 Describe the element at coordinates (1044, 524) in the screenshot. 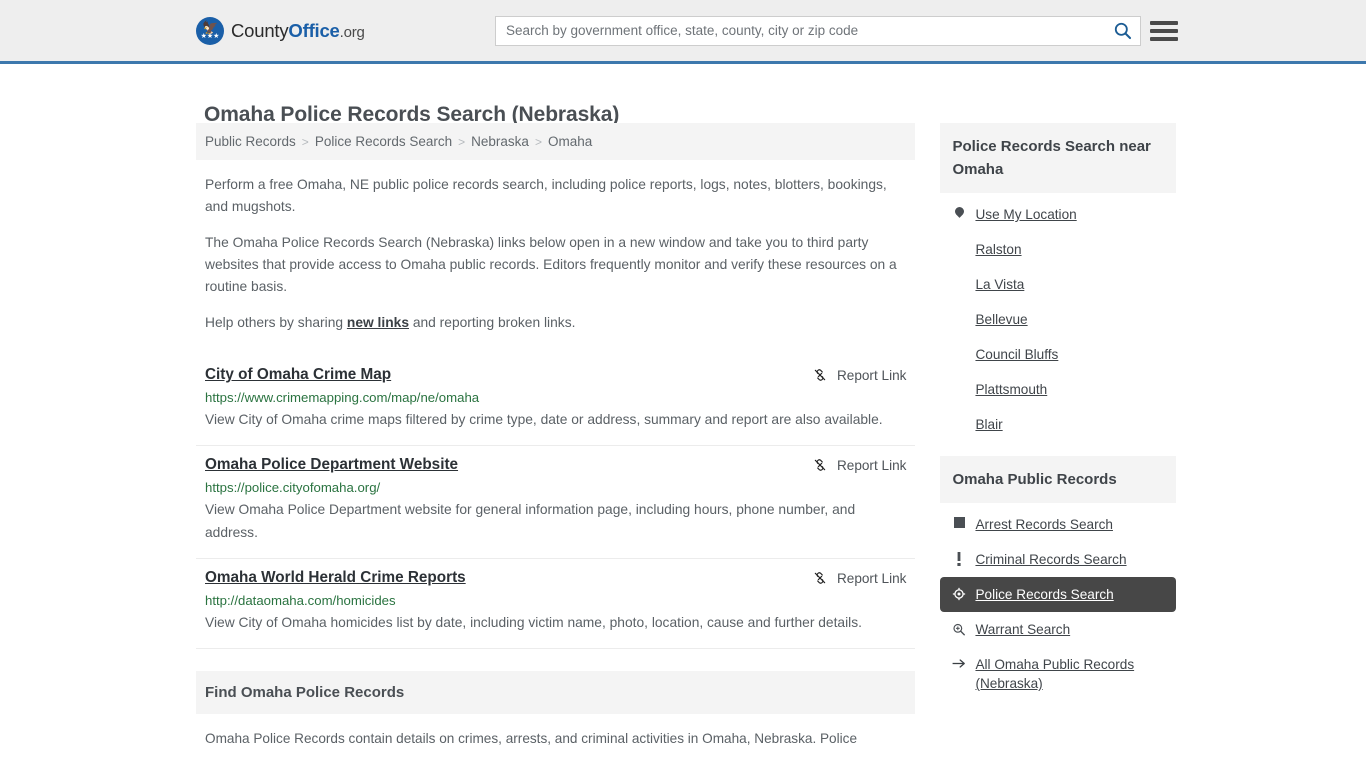

I see `sidebar-item-label: Arrest Records Search` at that location.